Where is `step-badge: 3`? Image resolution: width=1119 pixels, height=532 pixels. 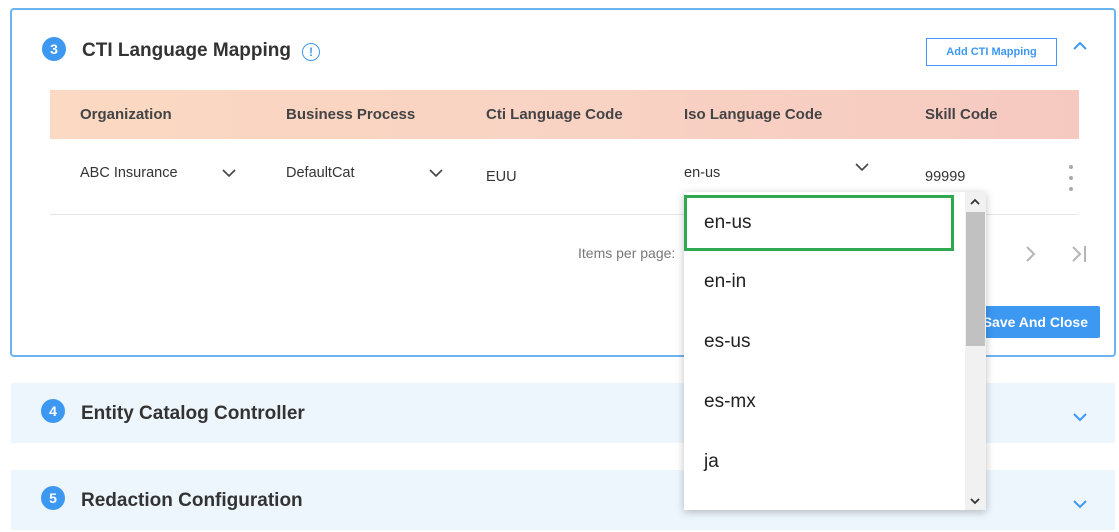
step-badge: 3 is located at coordinates (54, 49).